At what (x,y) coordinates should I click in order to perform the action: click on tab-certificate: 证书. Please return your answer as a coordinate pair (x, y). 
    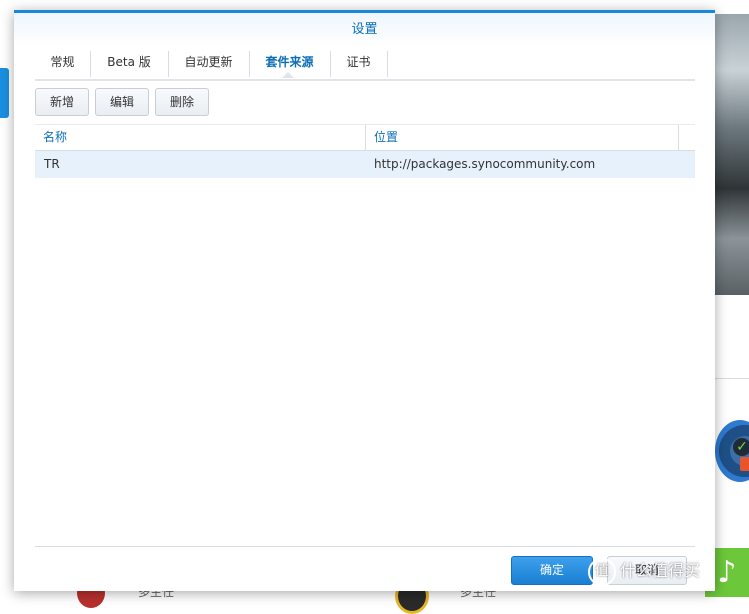
    Looking at the image, I should click on (359, 64).